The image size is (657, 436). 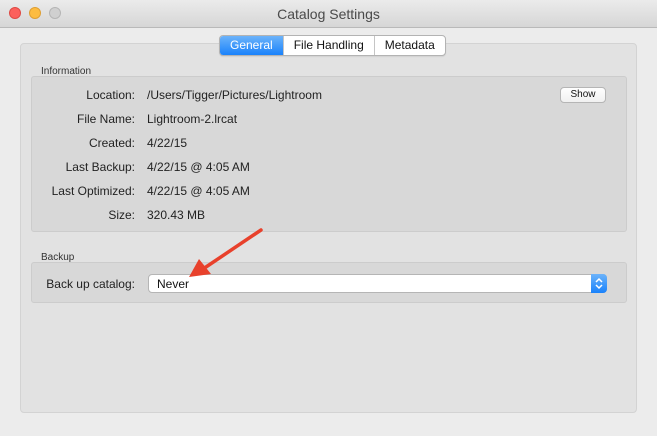 What do you see at coordinates (410, 45) in the screenshot?
I see `tab-metadata: Metadata` at bounding box center [410, 45].